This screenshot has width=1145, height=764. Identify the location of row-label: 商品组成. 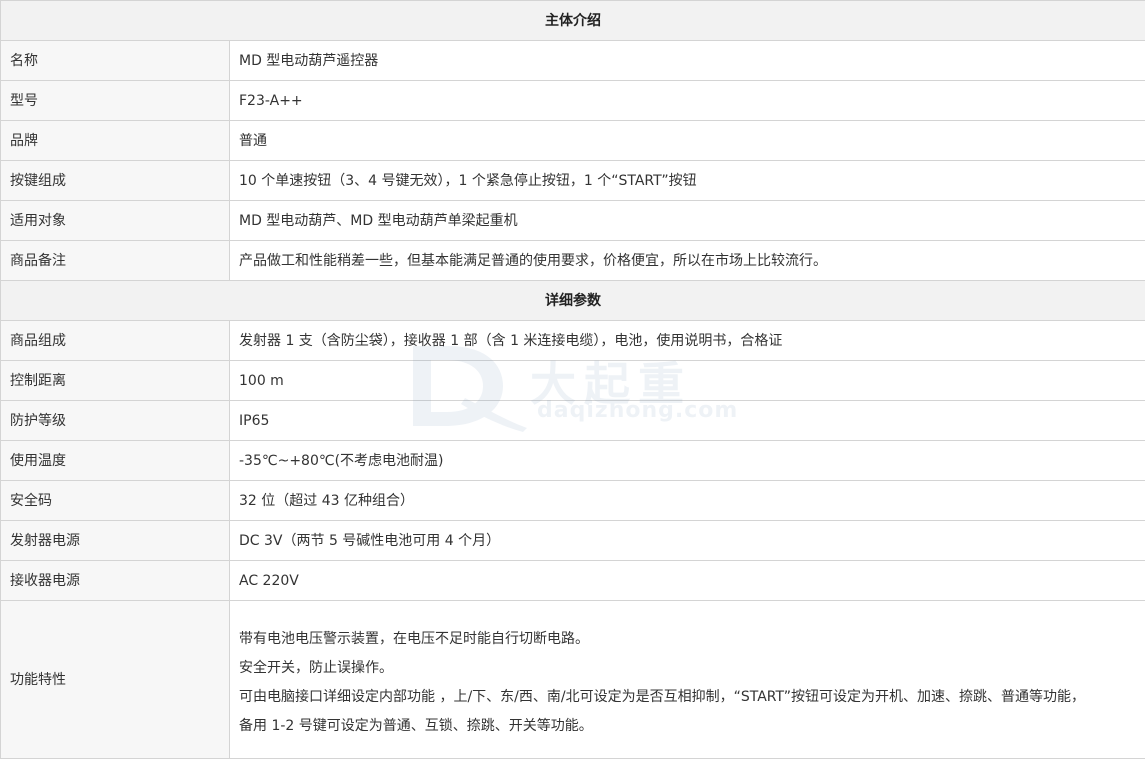
(115, 340).